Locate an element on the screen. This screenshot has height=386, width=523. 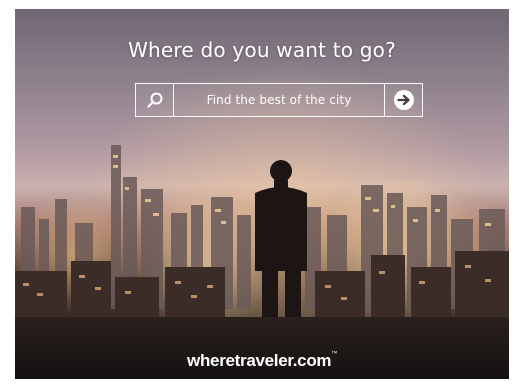
arrow-right-circle-icon is located at coordinates (403, 100).